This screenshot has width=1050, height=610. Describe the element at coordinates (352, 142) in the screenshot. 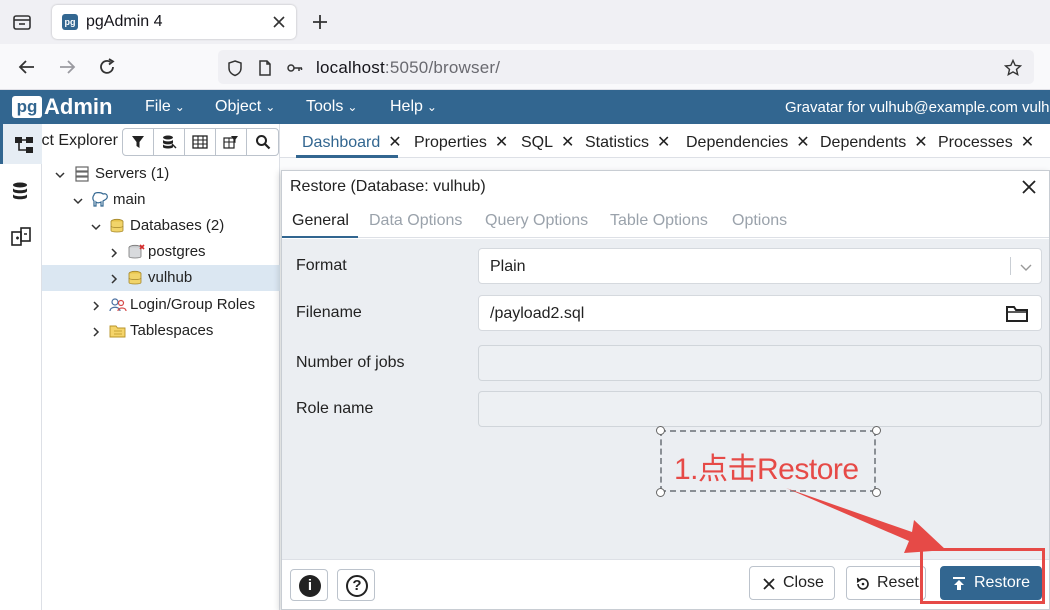

I see `tab-dashboard: Dashboard ✕` at that location.